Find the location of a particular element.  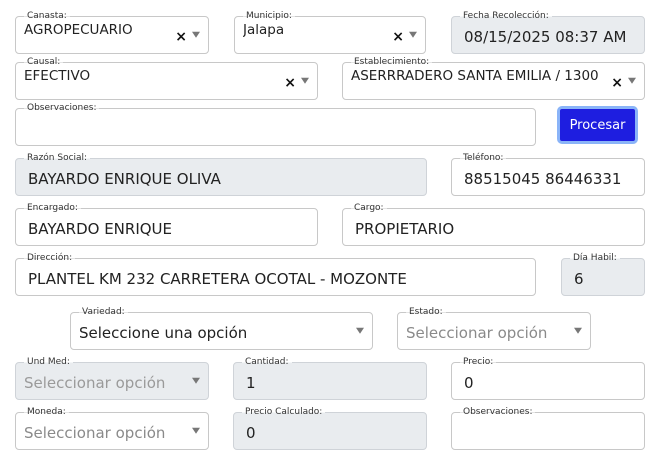

canasta-select: Canasta: AGROPECUARIO × is located at coordinates (112, 32).